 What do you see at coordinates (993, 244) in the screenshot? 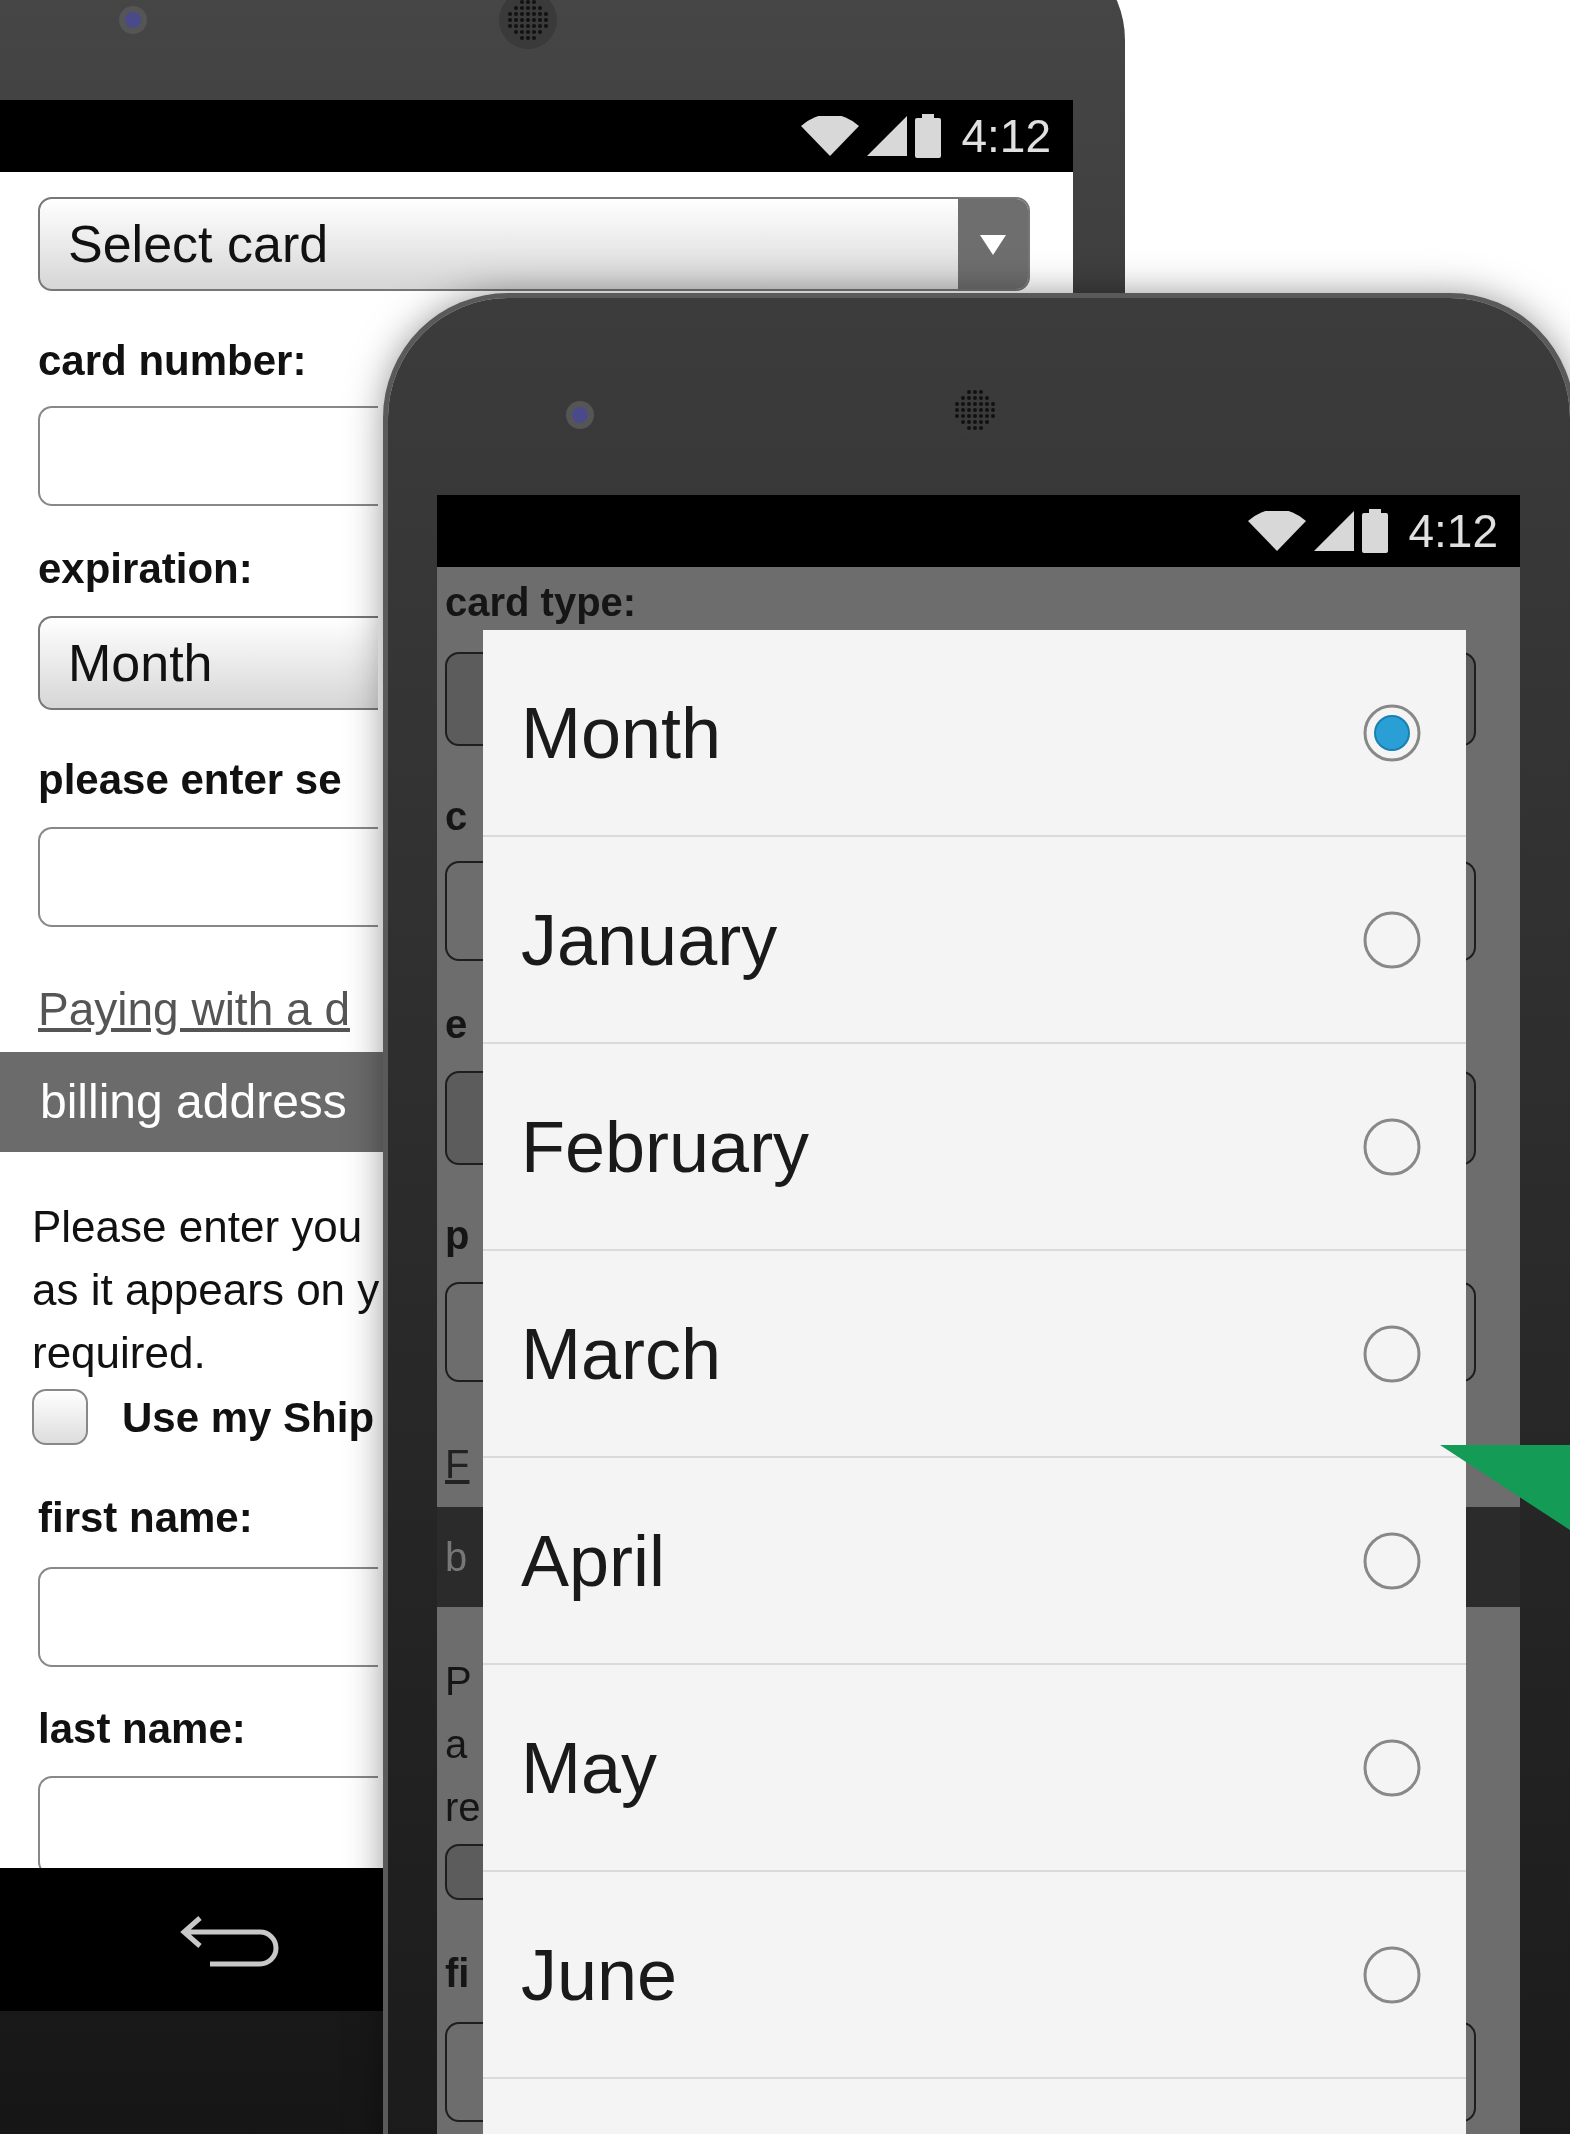
I see `dropdown-arrow-icon` at bounding box center [993, 244].